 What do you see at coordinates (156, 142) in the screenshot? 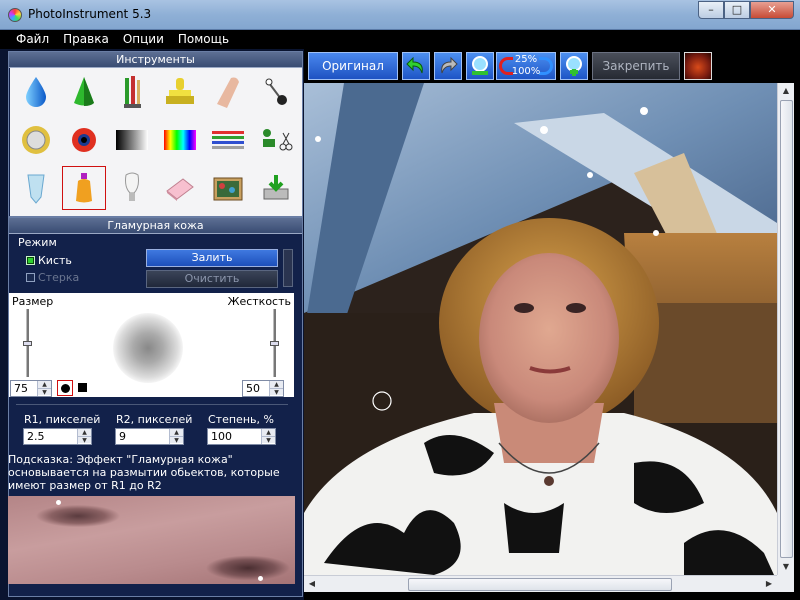
I see `tools-grid` at bounding box center [156, 142].